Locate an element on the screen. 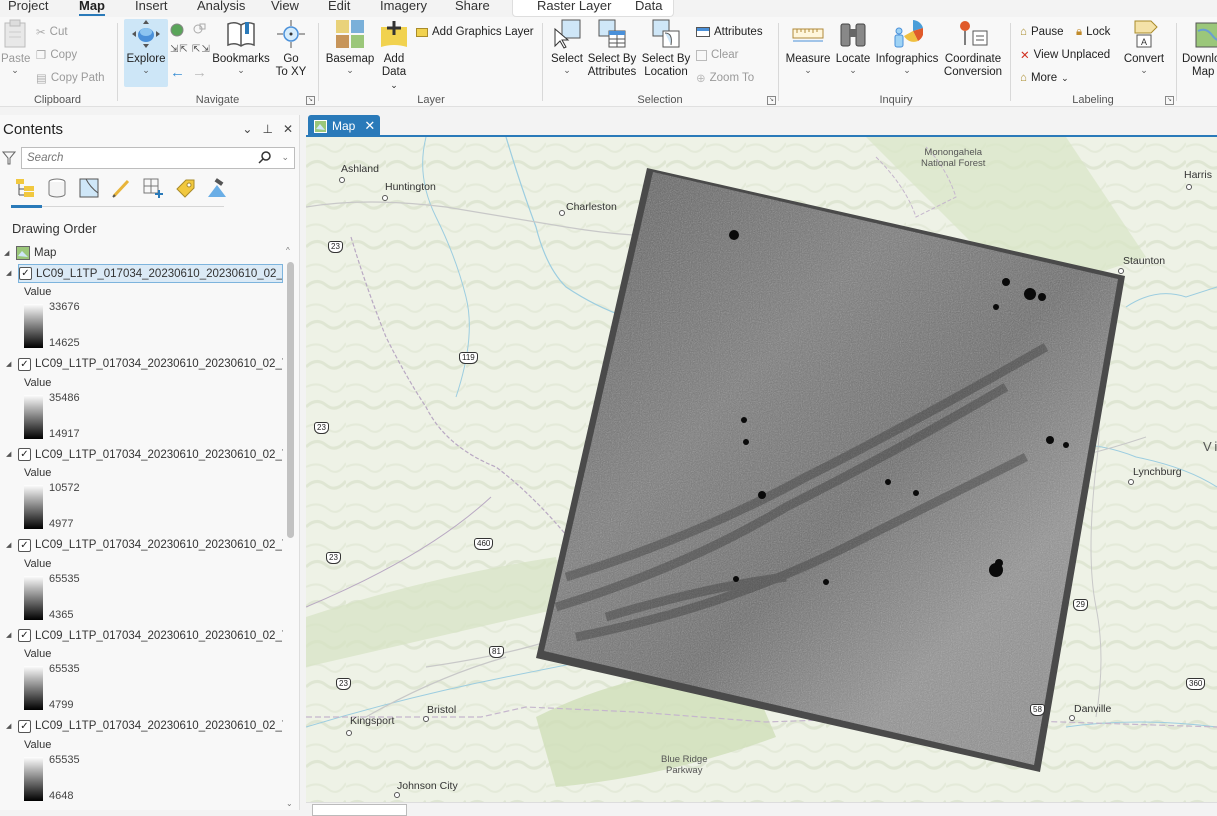  pause-labeling-button: ⌂ Pause is located at coordinates (1042, 32).